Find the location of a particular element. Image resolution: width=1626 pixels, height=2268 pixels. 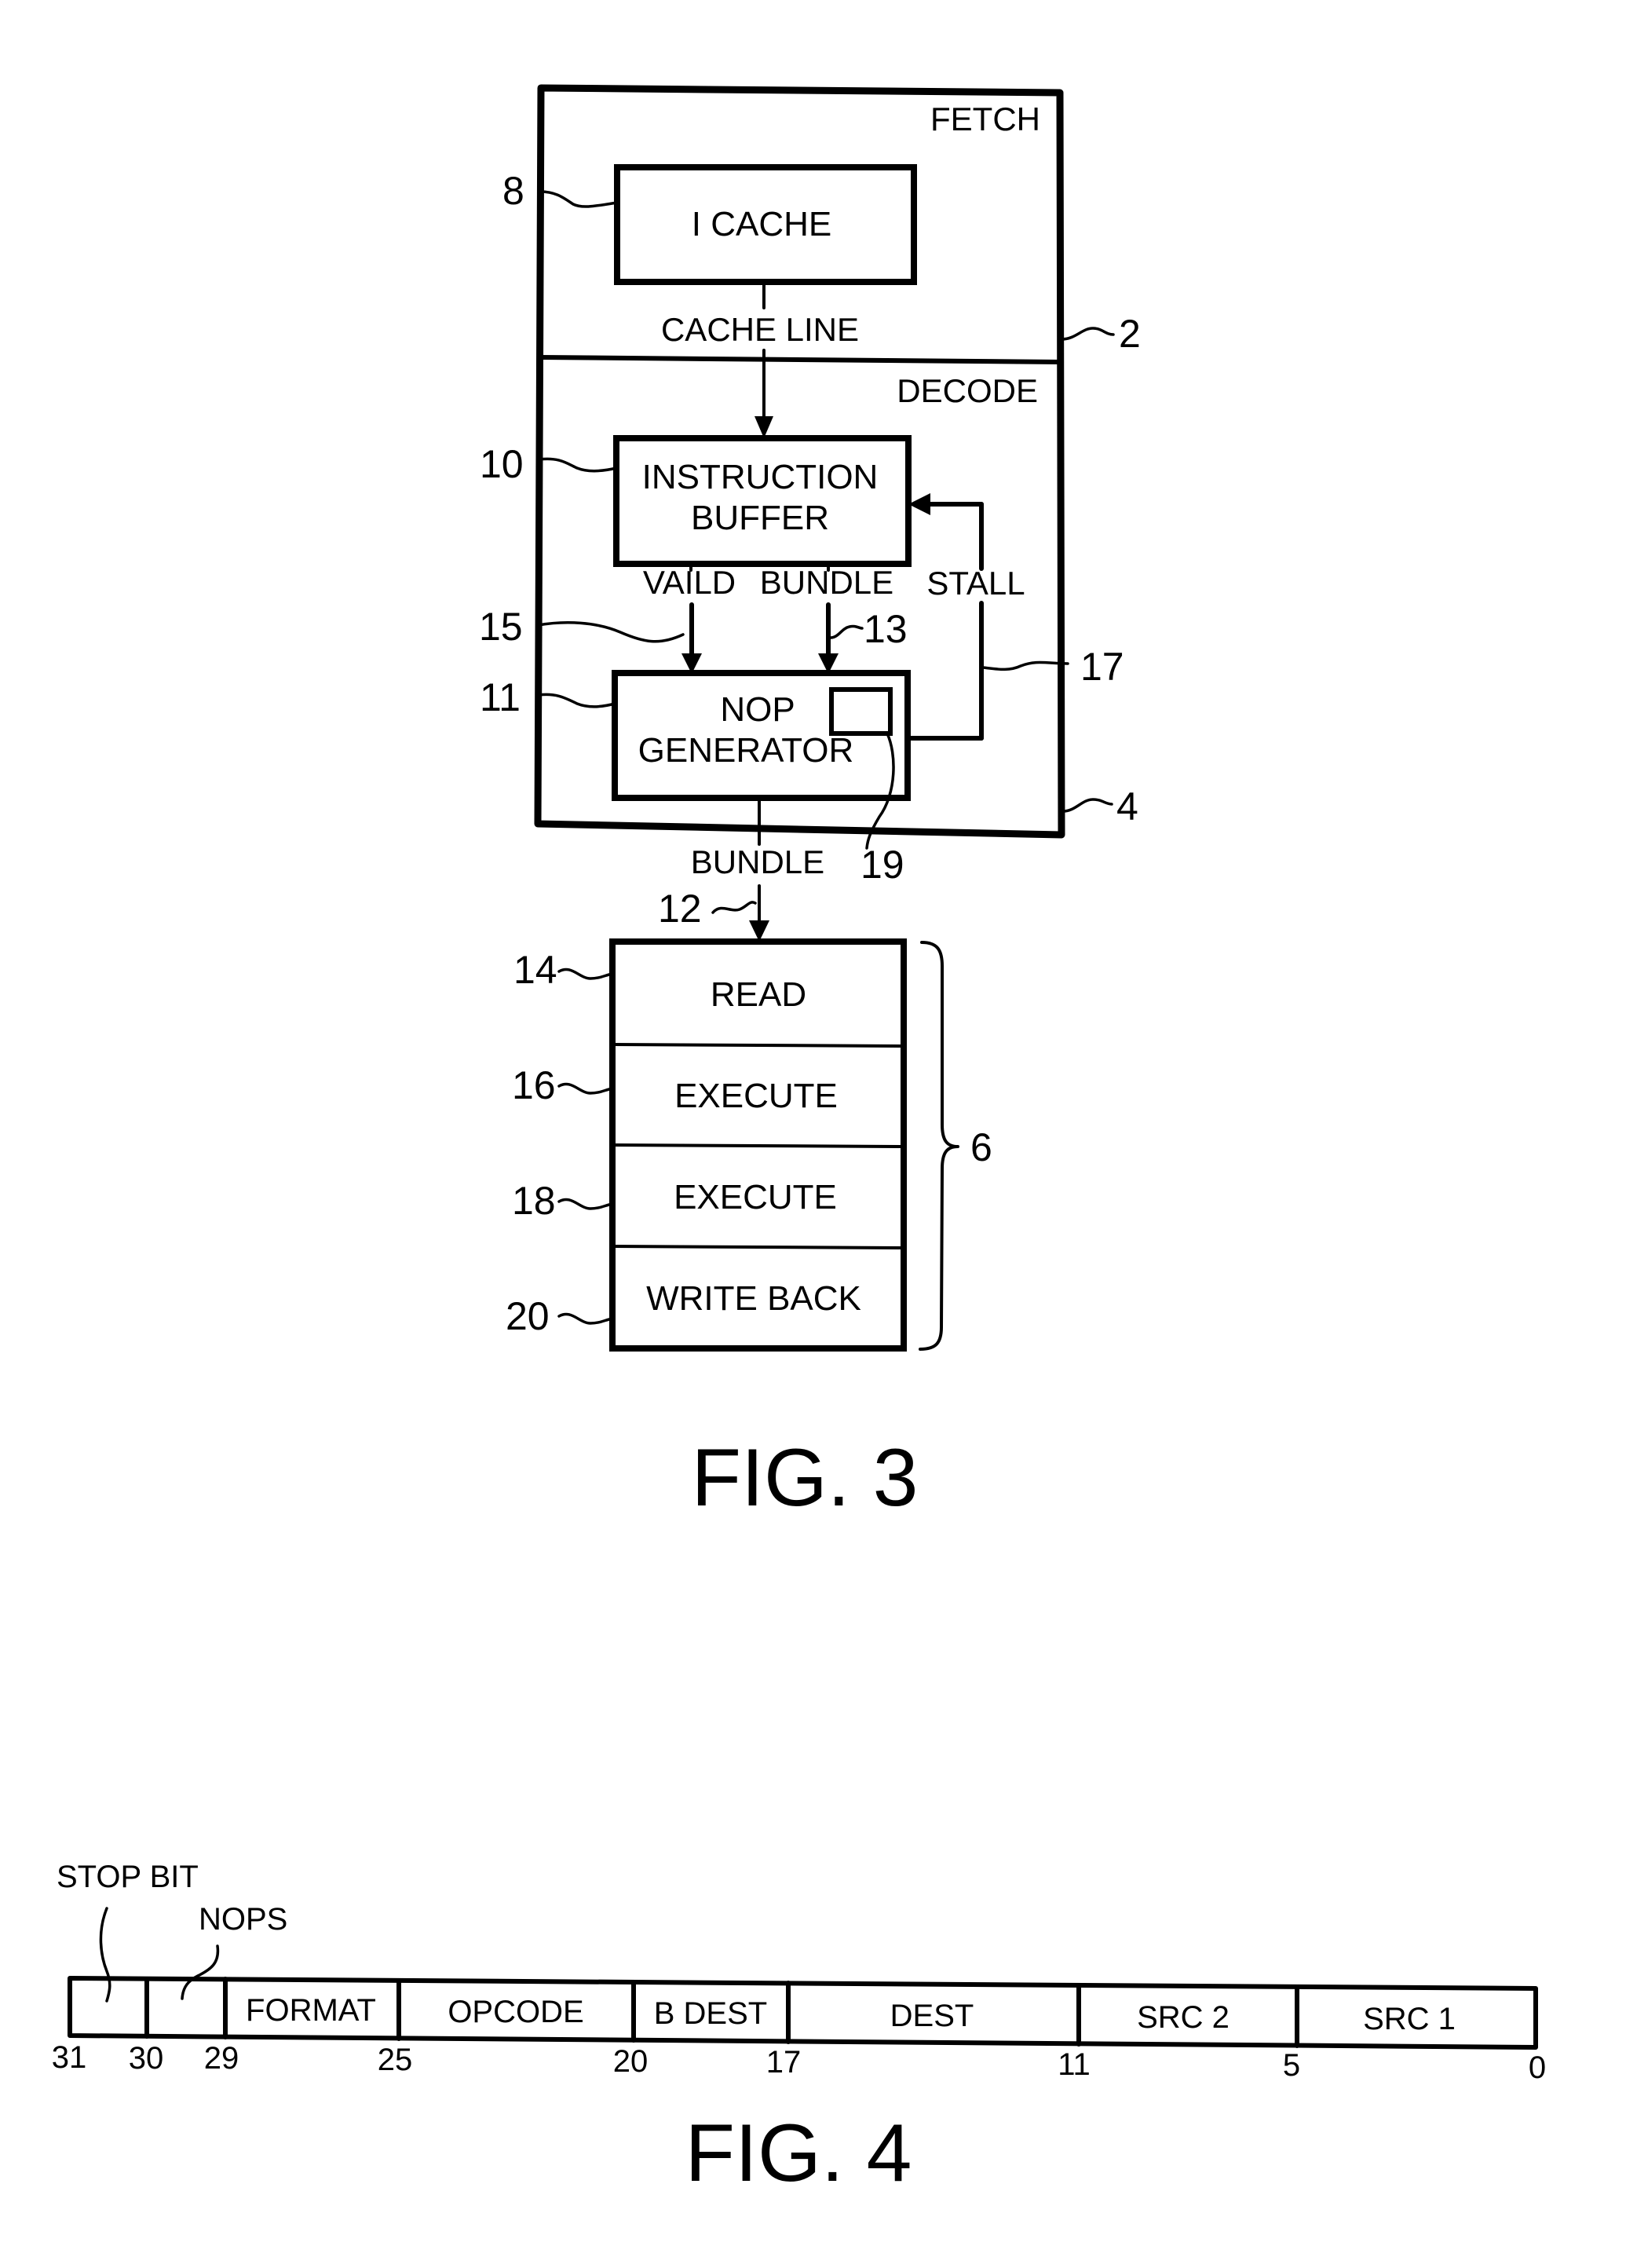

fig4-caption: FIG. 4 is located at coordinates (798, 2153).